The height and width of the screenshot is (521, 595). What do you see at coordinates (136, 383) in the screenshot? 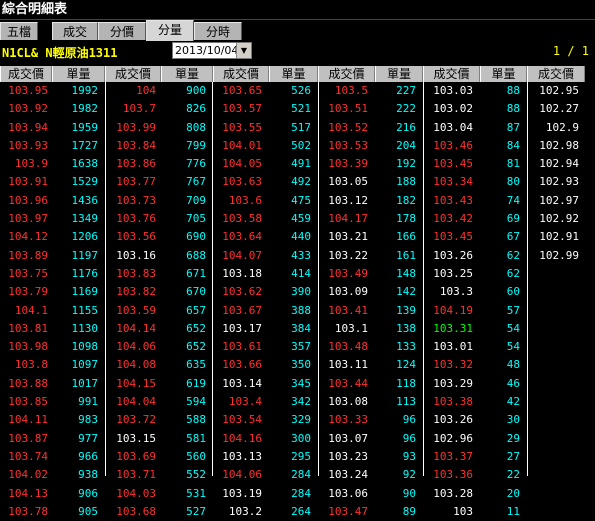
I see `price-cell: 104.15` at bounding box center [136, 383].